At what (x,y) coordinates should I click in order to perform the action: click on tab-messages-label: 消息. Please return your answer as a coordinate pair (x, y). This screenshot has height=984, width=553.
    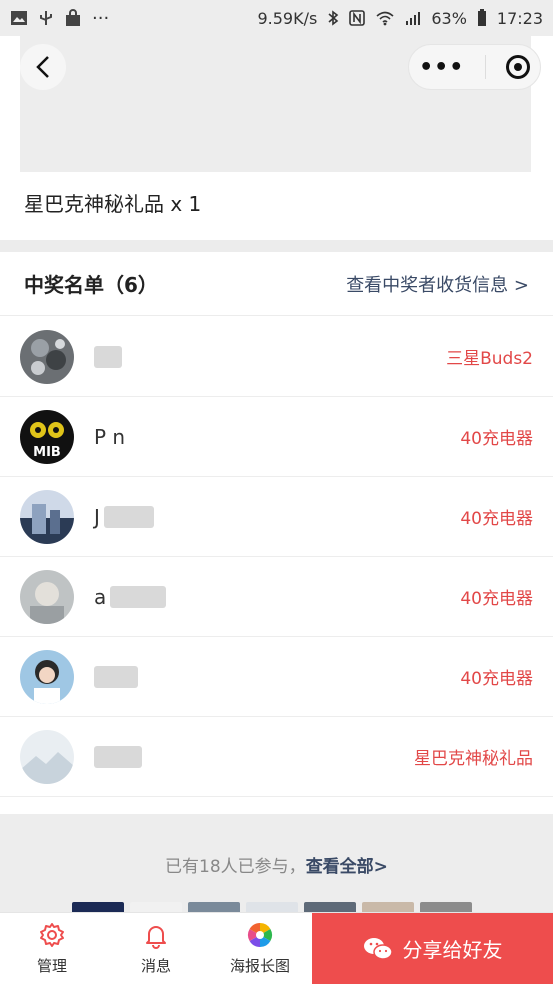
    Looking at the image, I should click on (155, 966).